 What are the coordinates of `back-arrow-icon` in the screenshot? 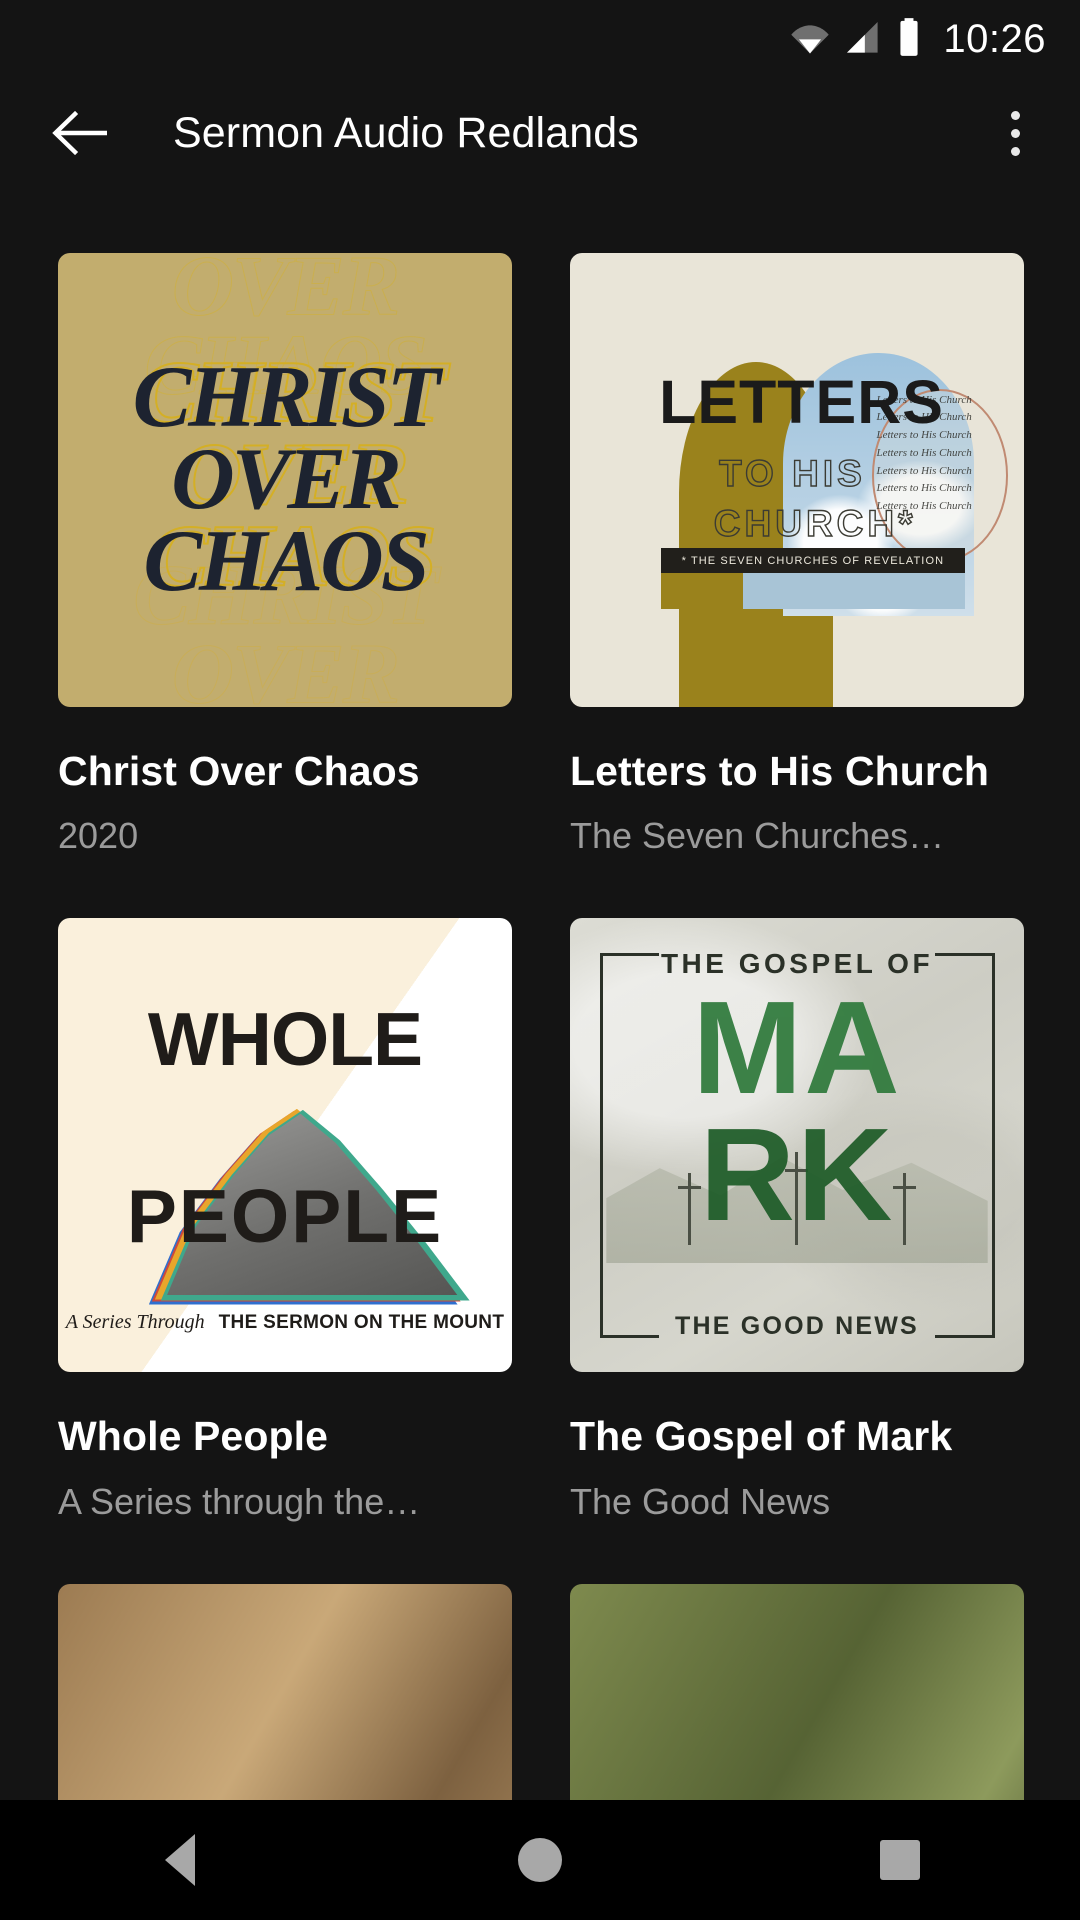 It's located at (79, 133).